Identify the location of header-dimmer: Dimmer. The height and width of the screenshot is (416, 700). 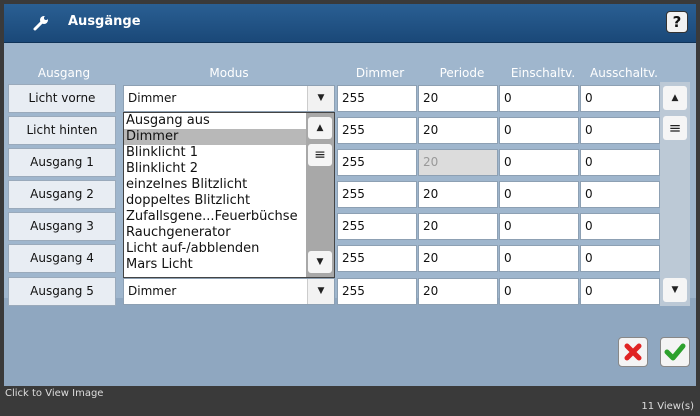
(380, 73).